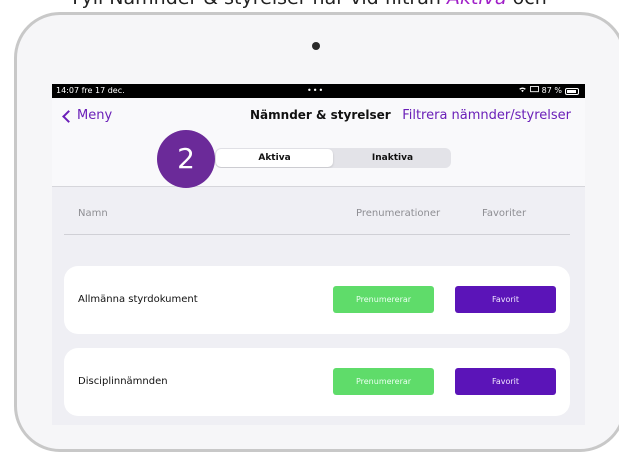  What do you see at coordinates (93, 213) in the screenshot?
I see `column-header-name: Namn` at bounding box center [93, 213].